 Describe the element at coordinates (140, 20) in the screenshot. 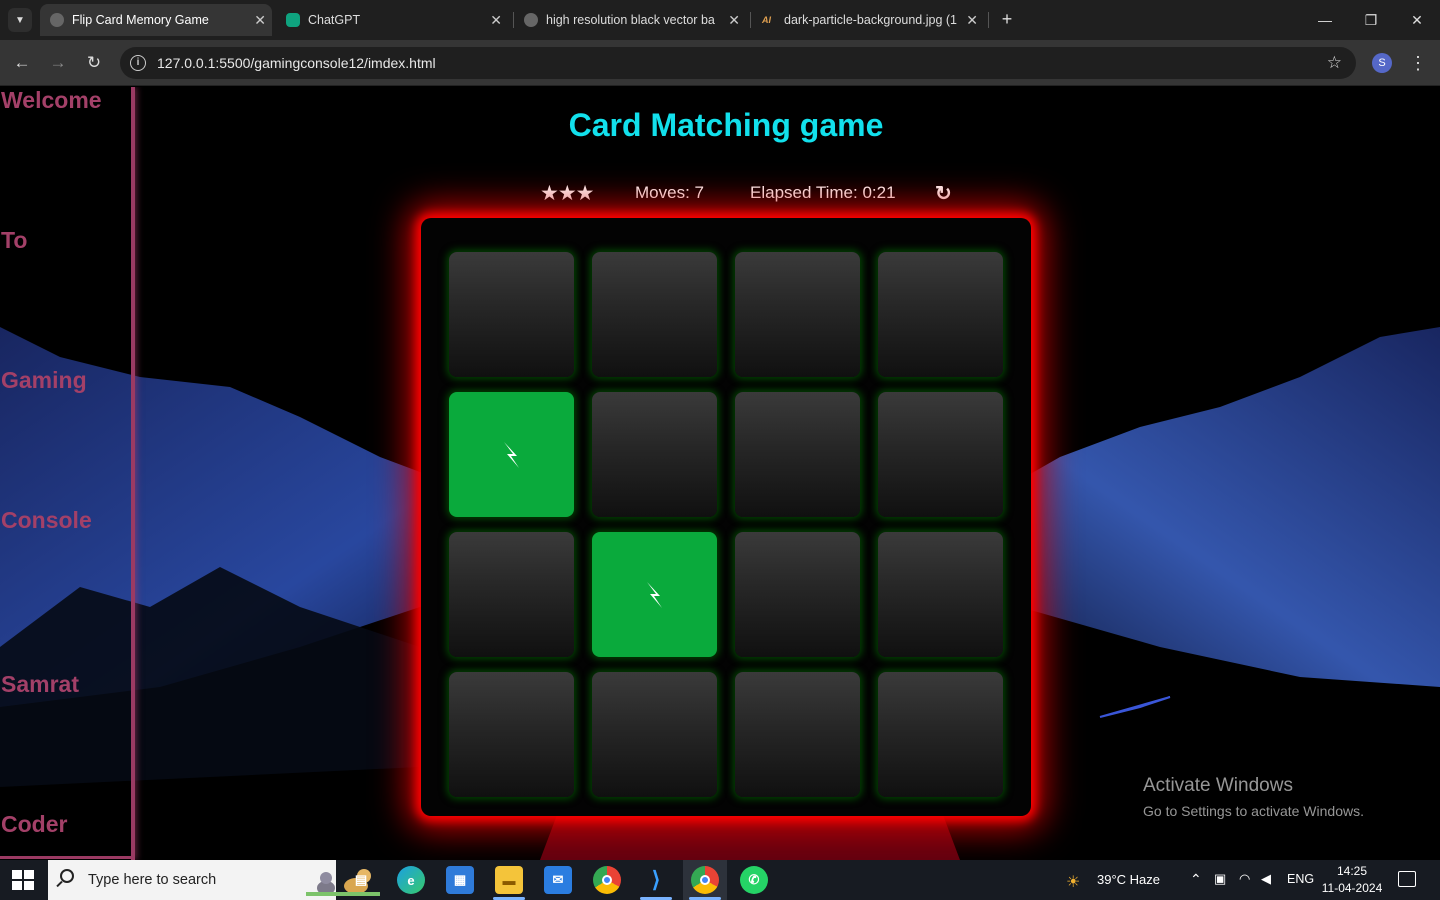

I see `tab-title: Flip Card Memory Game` at that location.